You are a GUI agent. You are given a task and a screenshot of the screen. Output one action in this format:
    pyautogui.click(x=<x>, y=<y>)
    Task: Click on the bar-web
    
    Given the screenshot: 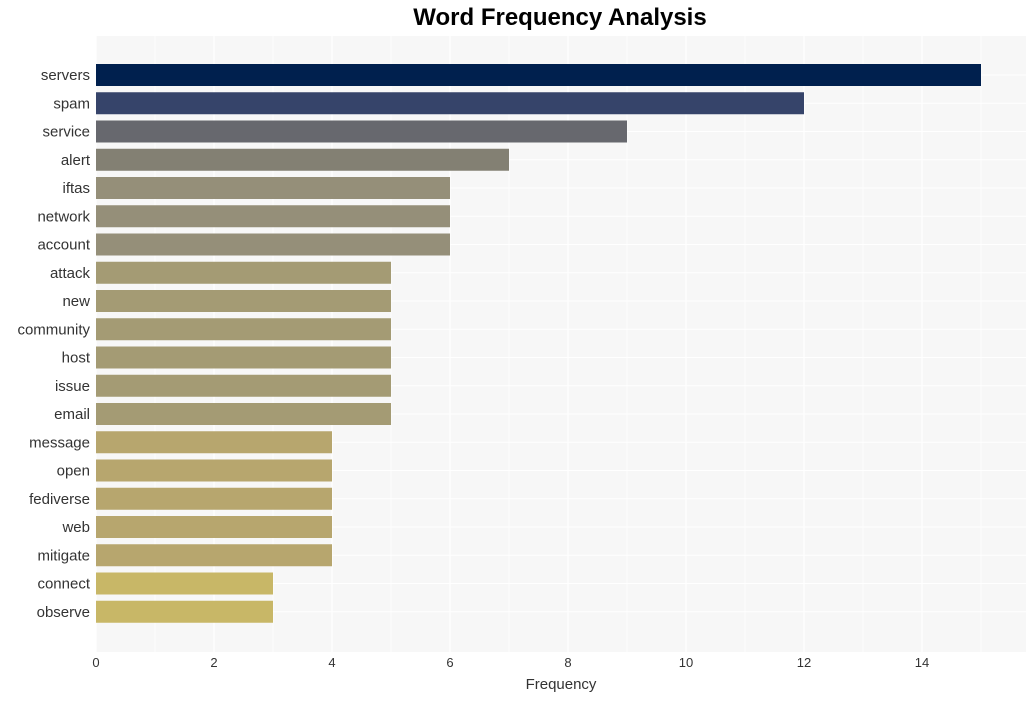 What is the action you would take?
    pyautogui.click(x=214, y=527)
    